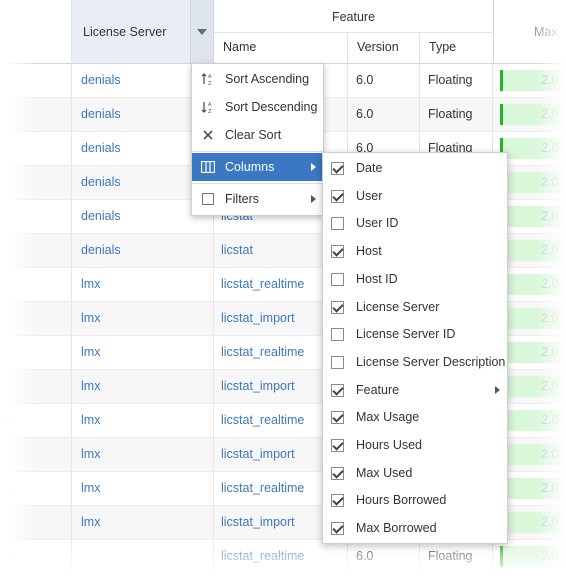 The height and width of the screenshot is (576, 566). I want to click on header-type: Type, so click(456, 48).